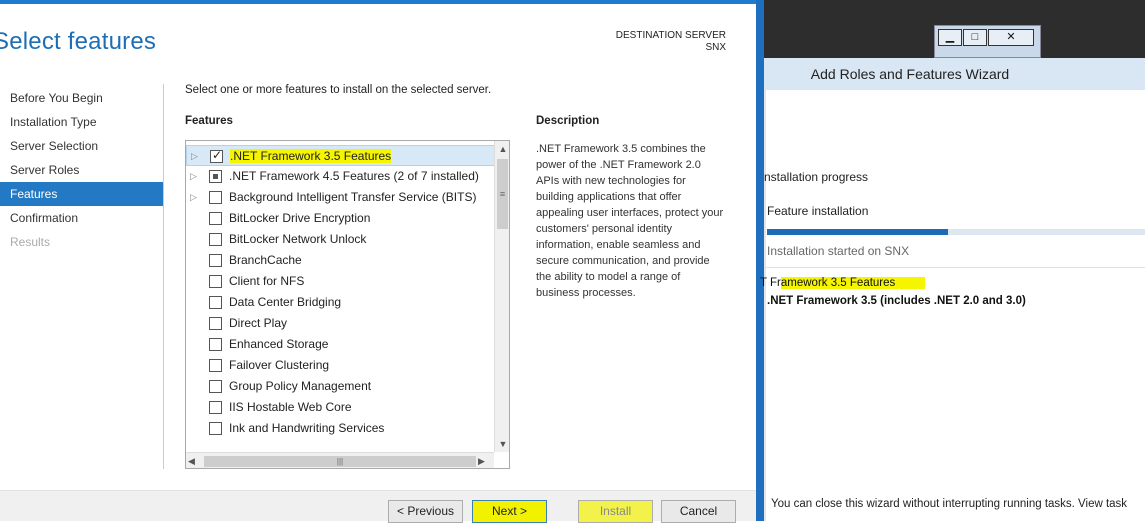 Image resolution: width=1145 pixels, height=523 pixels. What do you see at coordinates (265, 260) in the screenshot?
I see `feature-label: BranchCache` at bounding box center [265, 260].